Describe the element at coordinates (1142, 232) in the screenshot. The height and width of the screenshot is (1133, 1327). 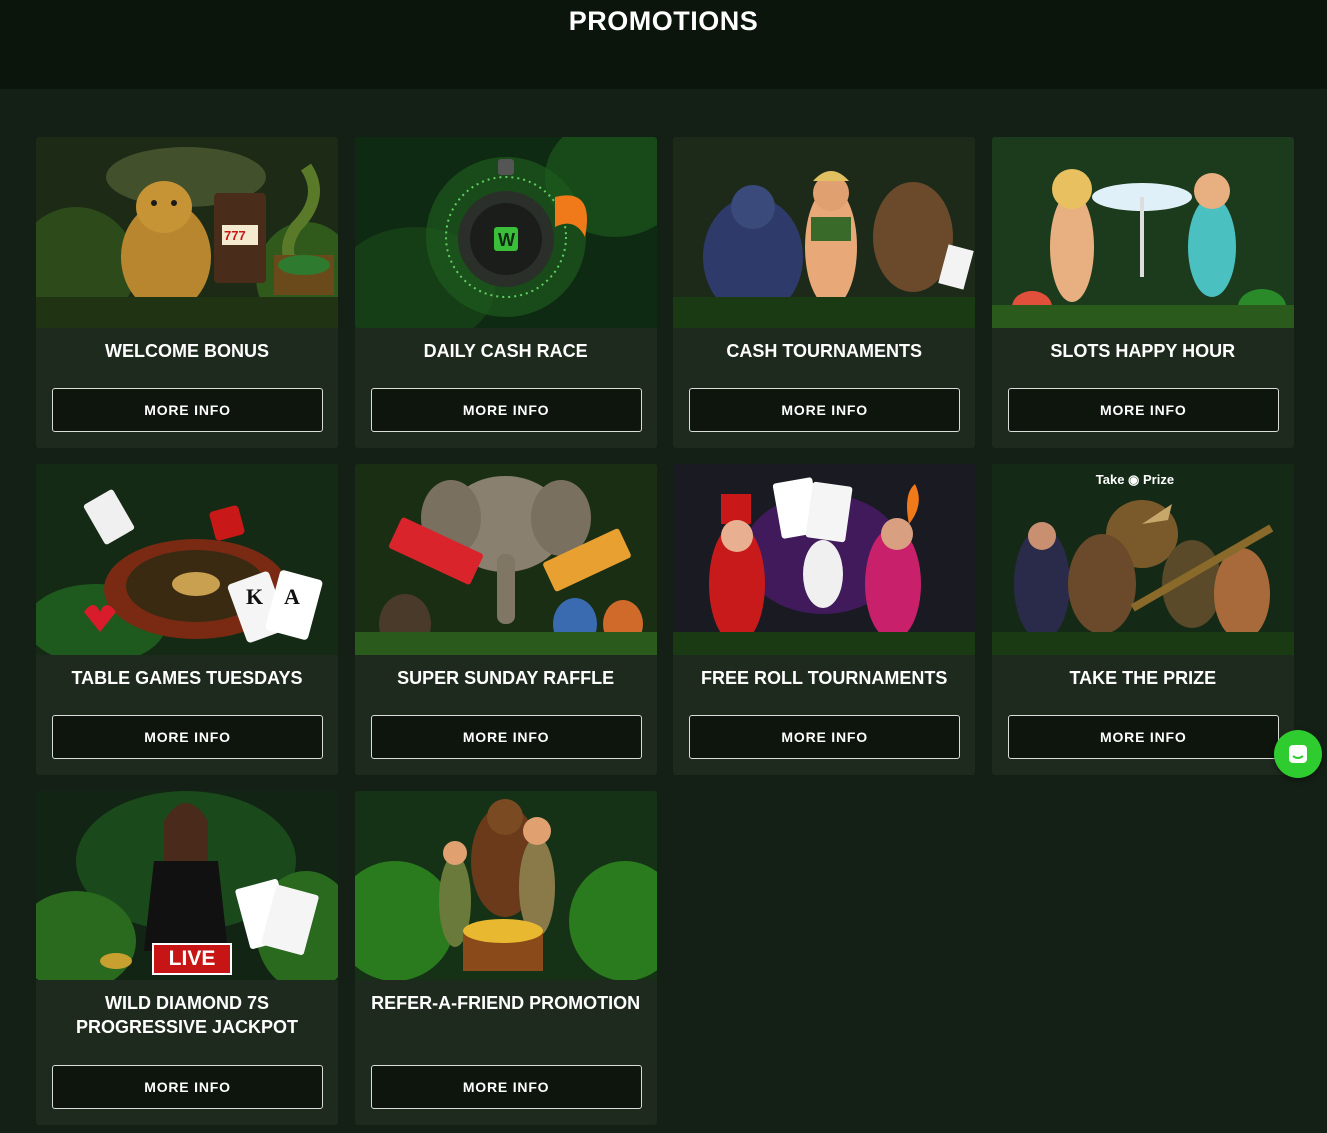
I see `beach-party-image` at that location.